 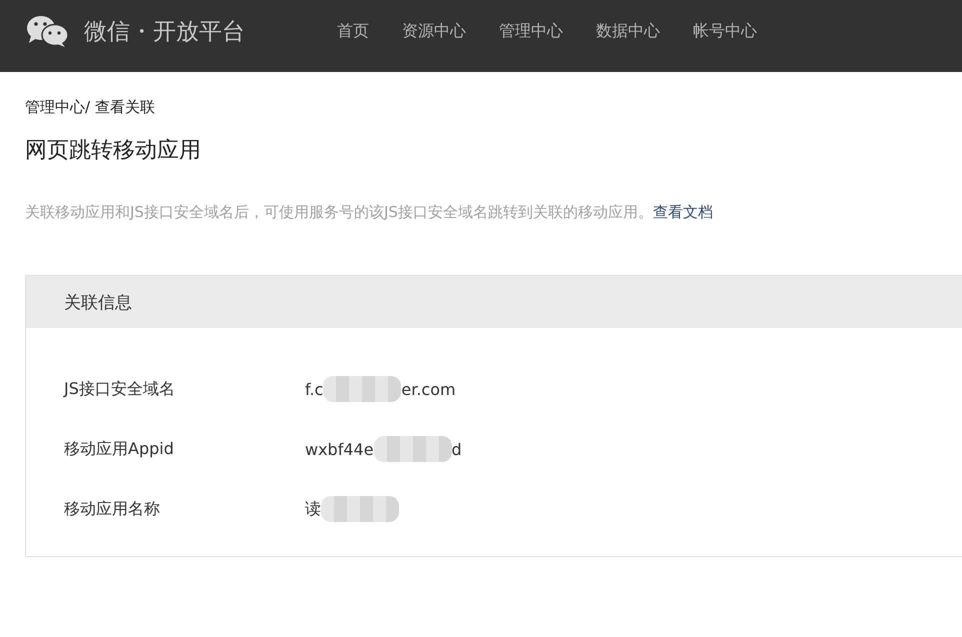 I want to click on field-label: 移动应用Appid, so click(x=119, y=449).